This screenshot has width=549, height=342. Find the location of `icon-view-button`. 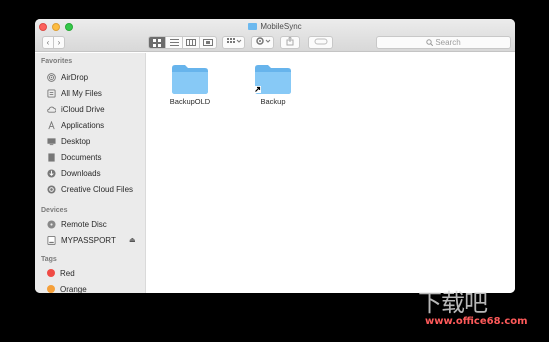

icon-view-button is located at coordinates (157, 42).